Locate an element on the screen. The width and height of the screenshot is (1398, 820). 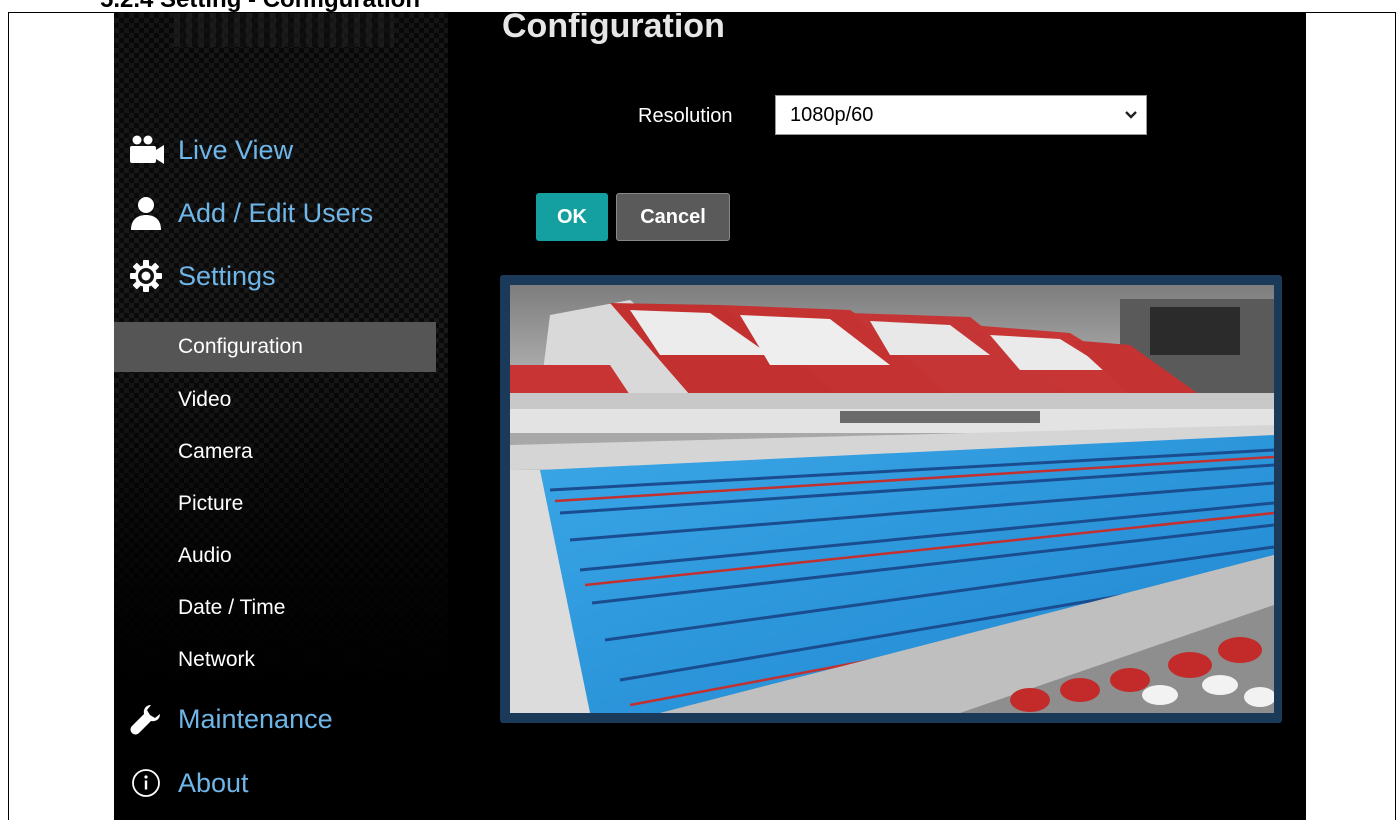
sub-item-audio: Audio is located at coordinates (275, 556).